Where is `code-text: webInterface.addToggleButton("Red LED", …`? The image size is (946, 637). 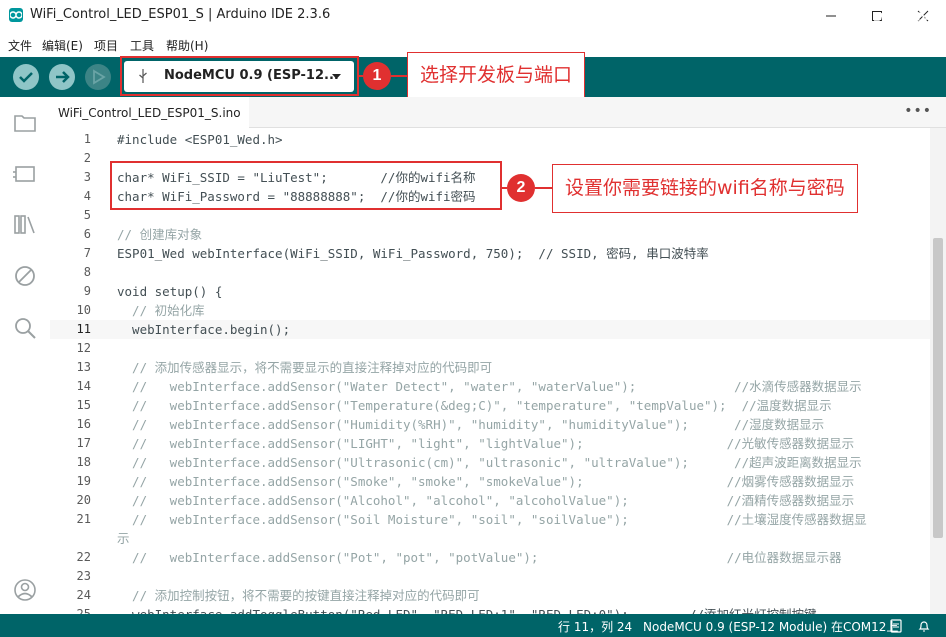 code-text: webInterface.addToggleButton("Red LED", … is located at coordinates (466, 609).